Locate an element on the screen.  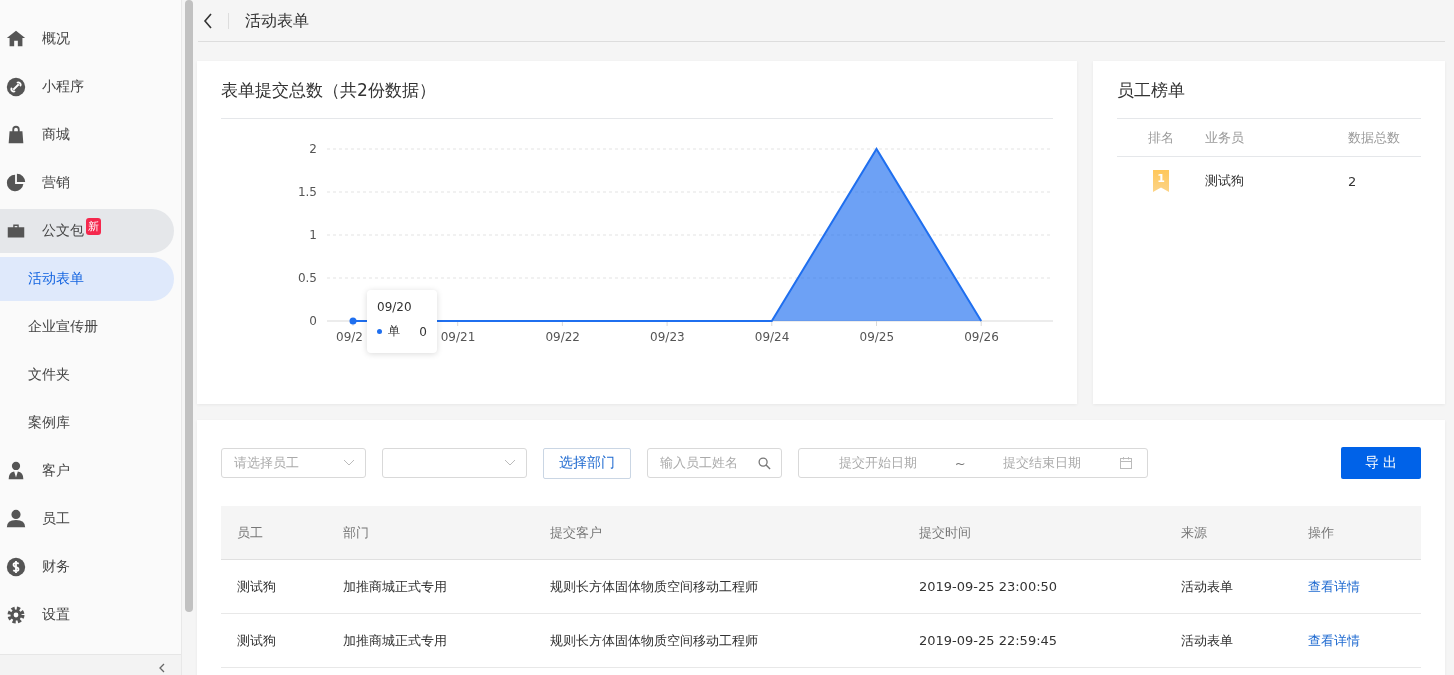
table-cell-text: 2019-09-25 22:59:45 is located at coordinates (989, 640).